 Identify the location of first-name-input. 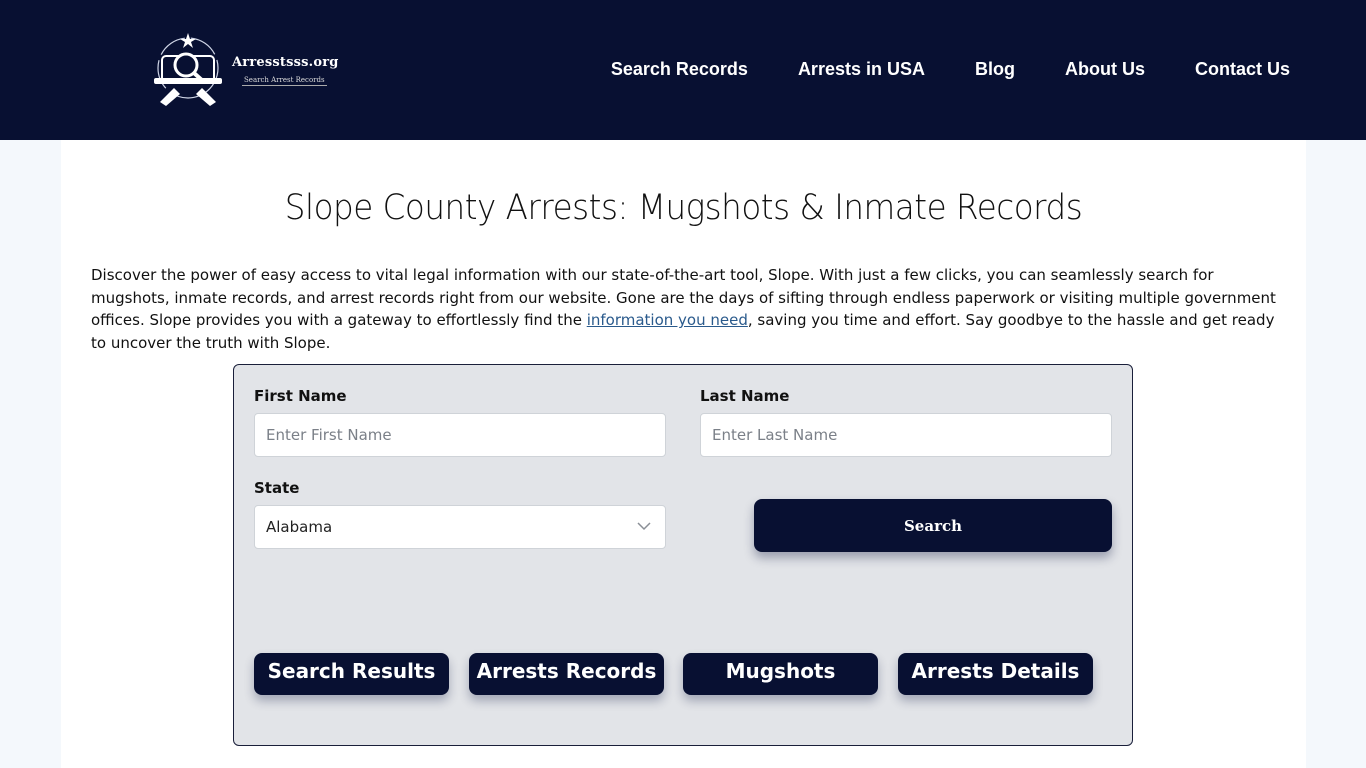
(460, 435).